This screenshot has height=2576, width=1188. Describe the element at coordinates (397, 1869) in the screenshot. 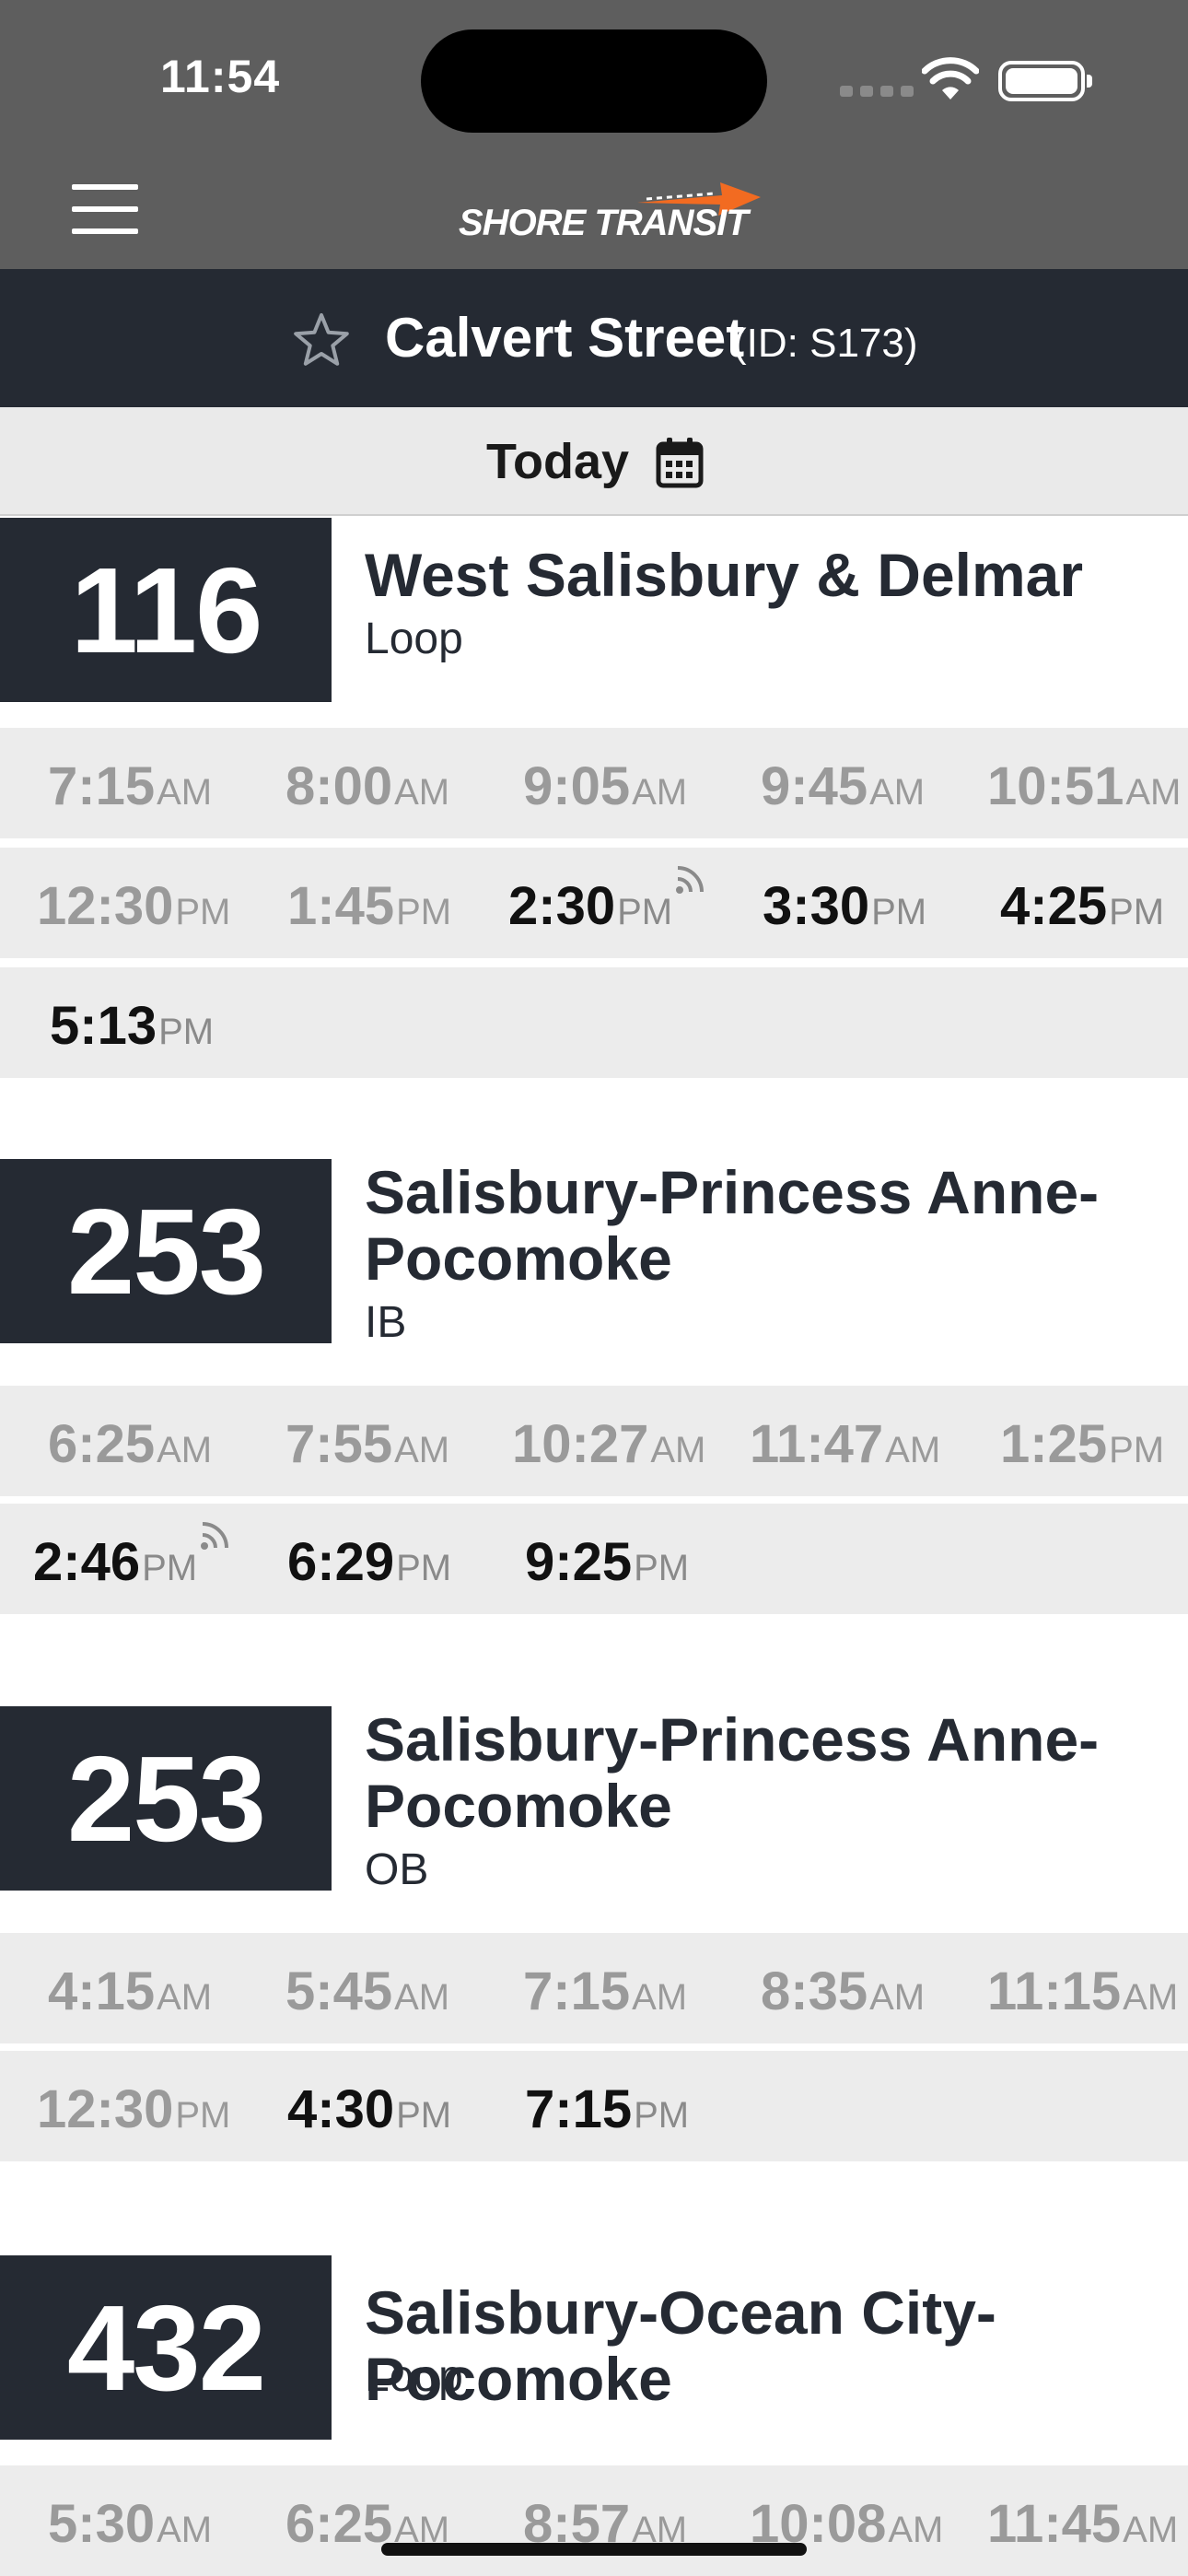

I see `route-direction: OB` at that location.